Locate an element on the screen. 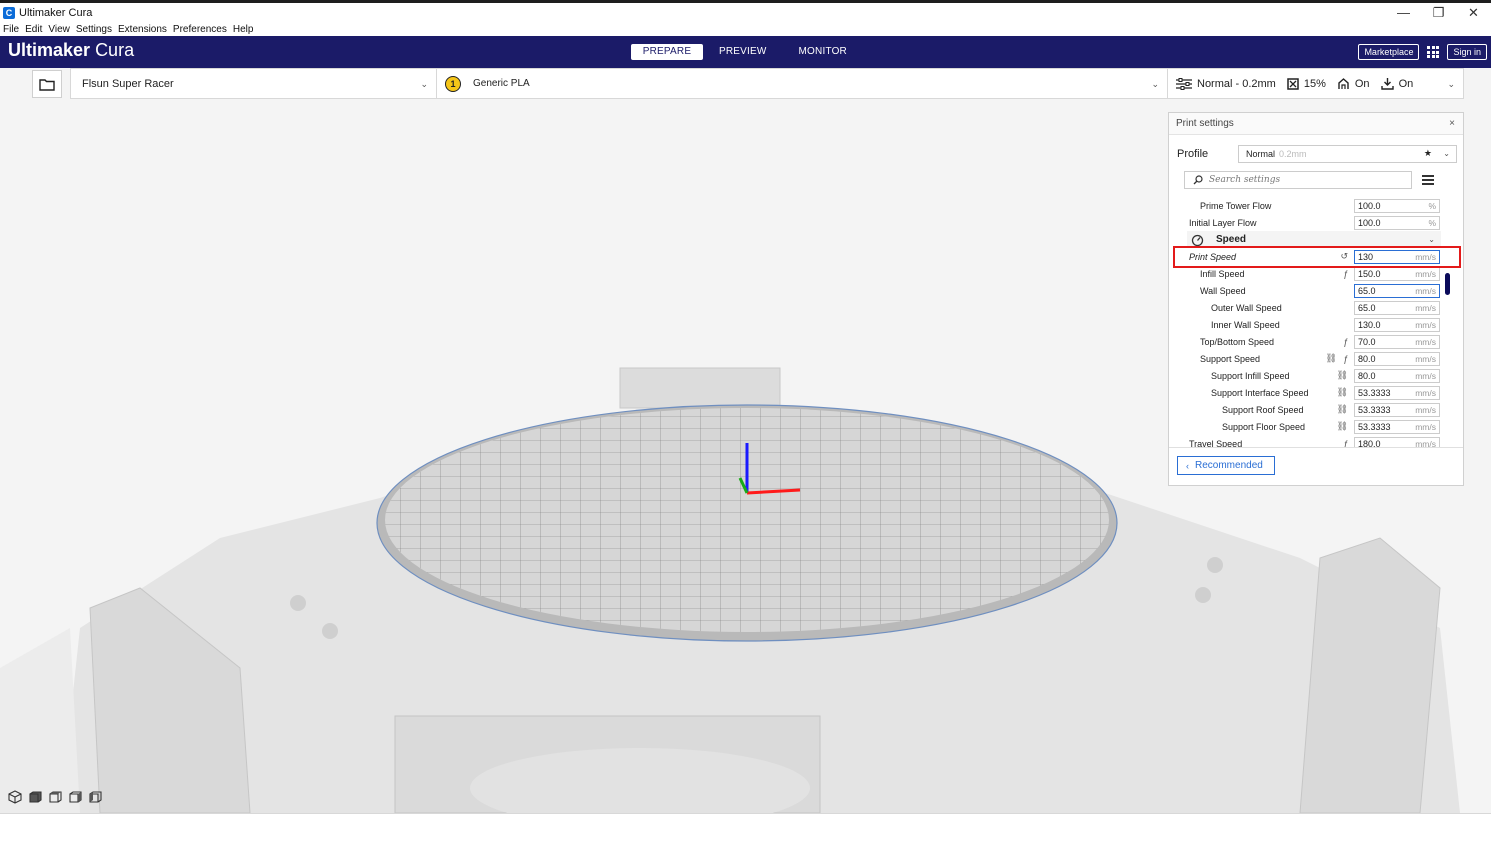  setting-icons: ↺ is located at coordinates (1335, 256).